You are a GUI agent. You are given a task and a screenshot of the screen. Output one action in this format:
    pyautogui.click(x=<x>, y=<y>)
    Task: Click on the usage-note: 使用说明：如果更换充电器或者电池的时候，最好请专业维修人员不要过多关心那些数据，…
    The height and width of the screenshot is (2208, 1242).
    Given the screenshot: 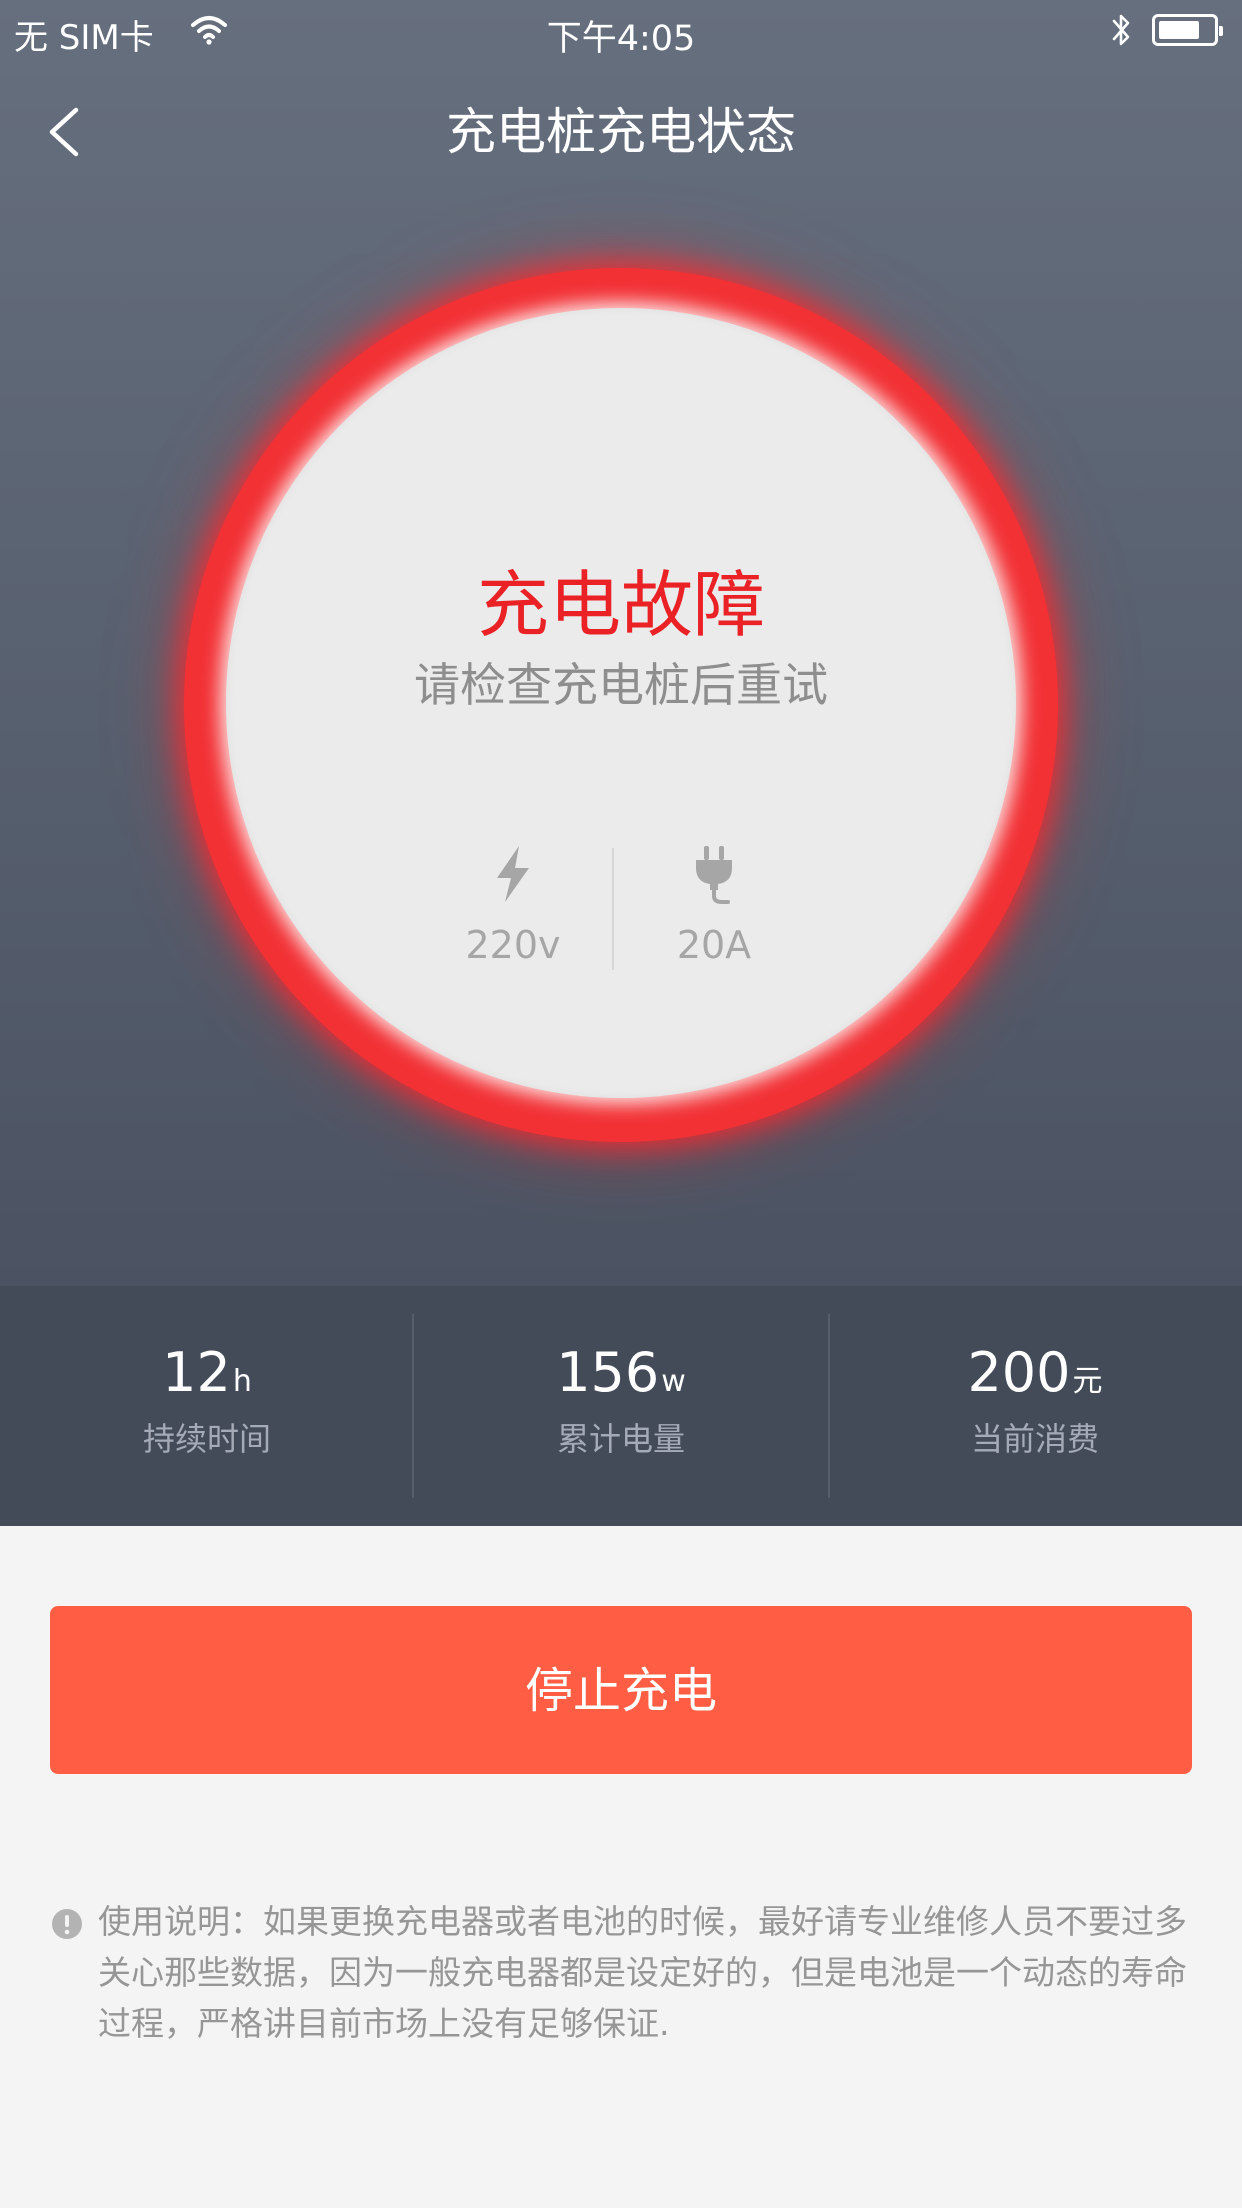 What is the action you would take?
    pyautogui.click(x=642, y=1972)
    